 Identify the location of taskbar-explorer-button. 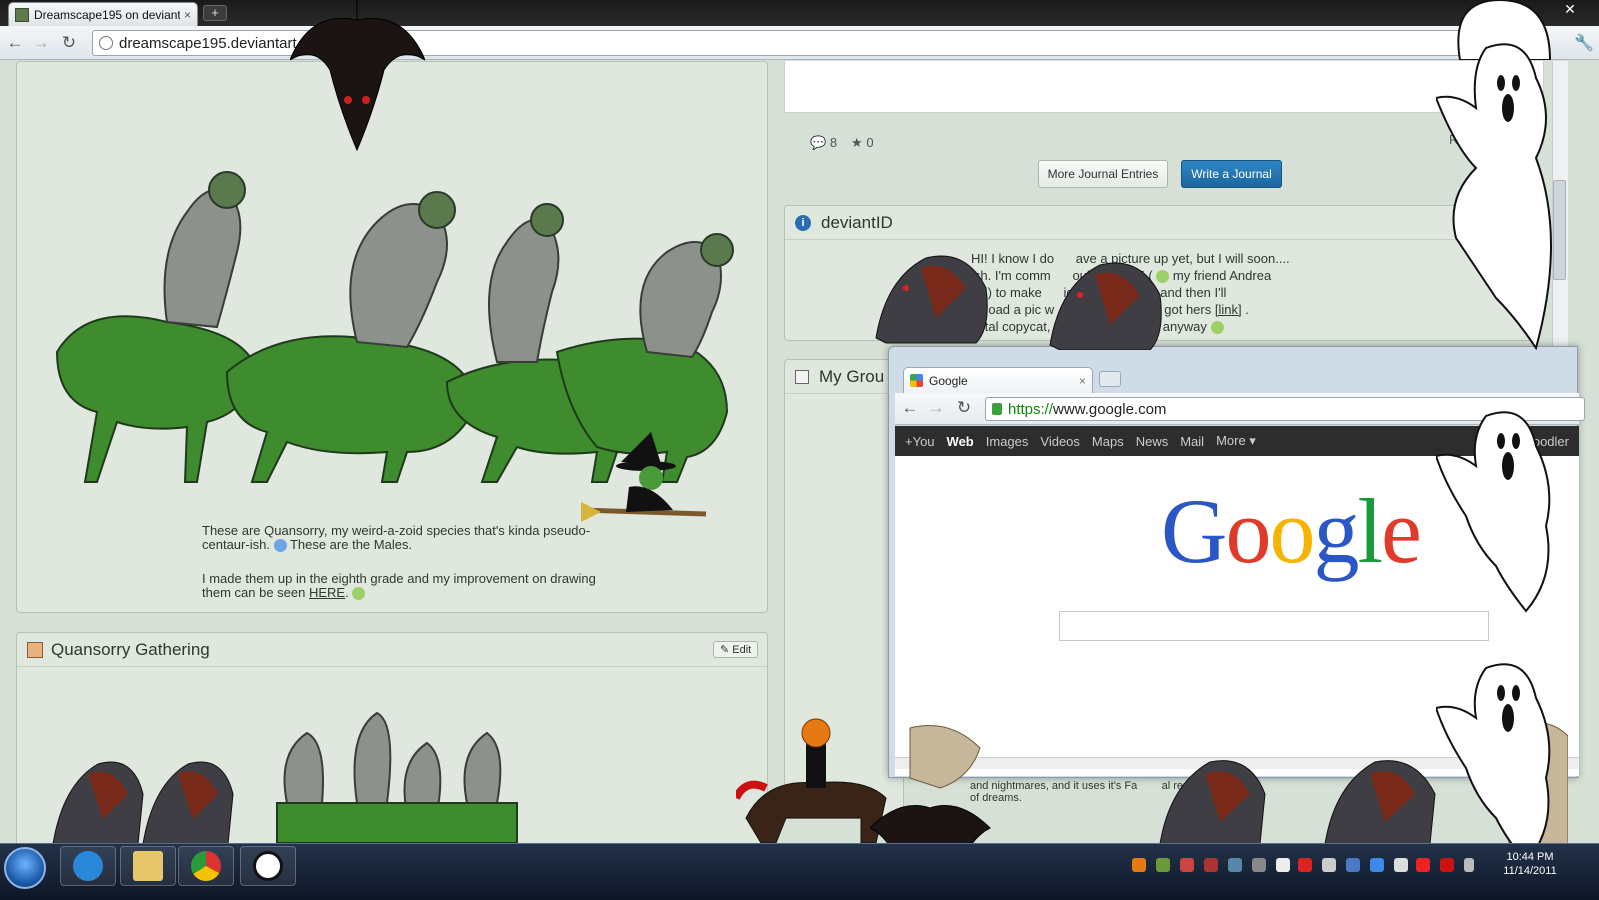
(148, 866).